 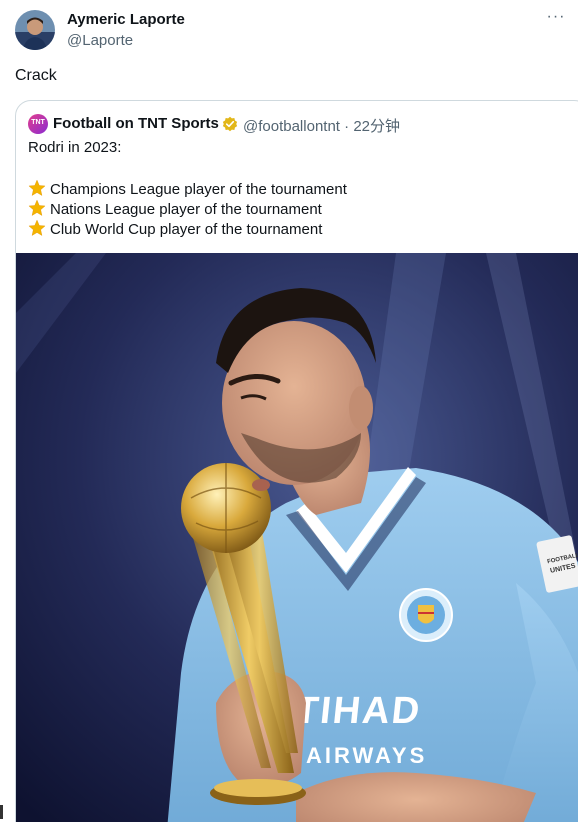 I want to click on quote-author-name: Football on TNT Sports, so click(x=136, y=123).